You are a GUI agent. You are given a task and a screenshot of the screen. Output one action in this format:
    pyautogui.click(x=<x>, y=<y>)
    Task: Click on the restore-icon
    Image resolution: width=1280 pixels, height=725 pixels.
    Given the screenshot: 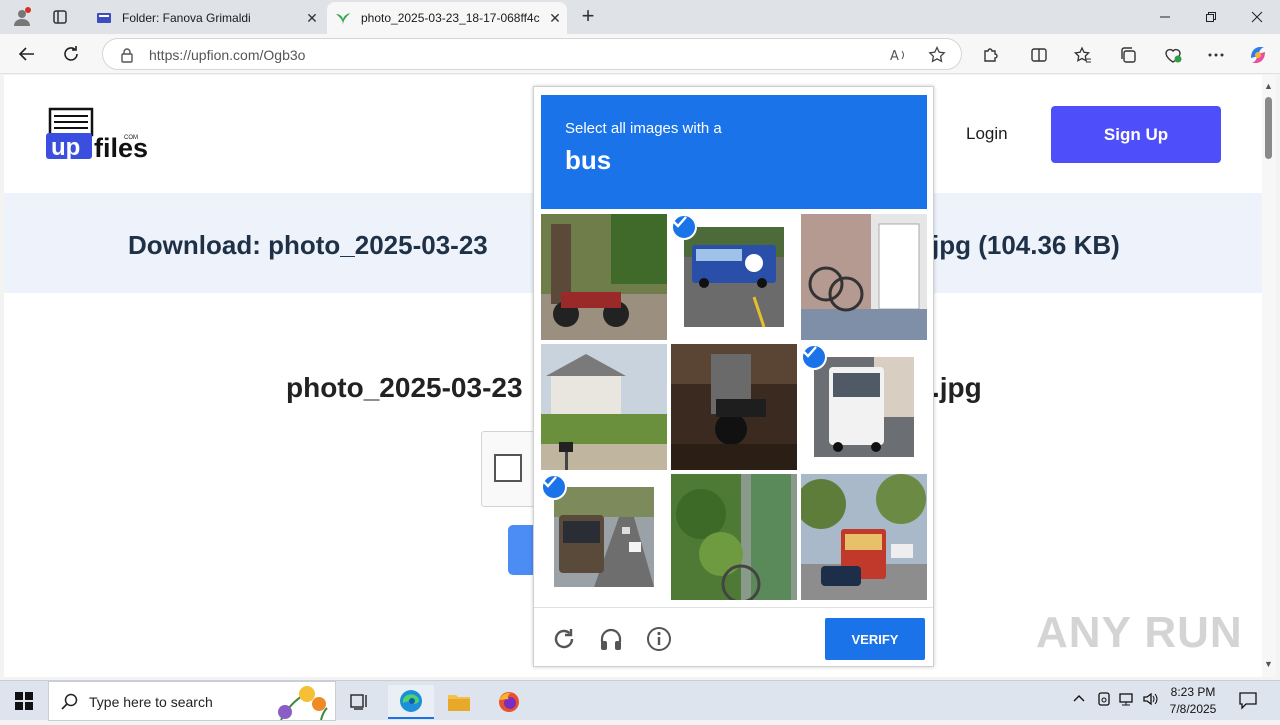 What is the action you would take?
    pyautogui.click(x=1211, y=17)
    